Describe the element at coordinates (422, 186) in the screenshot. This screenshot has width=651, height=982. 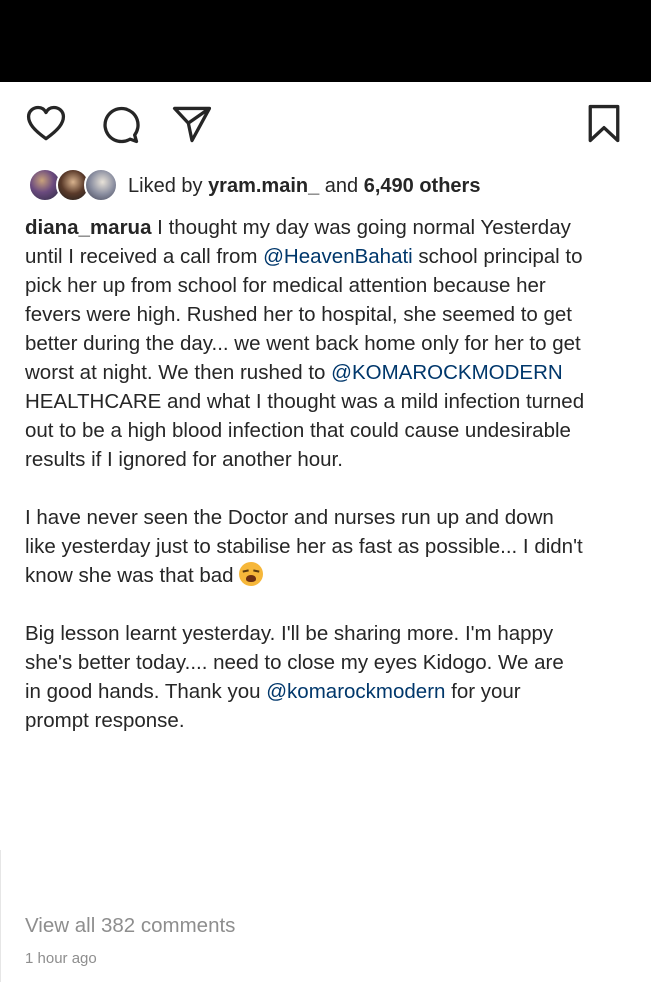
I see `likes-count: 6,490 others` at that location.